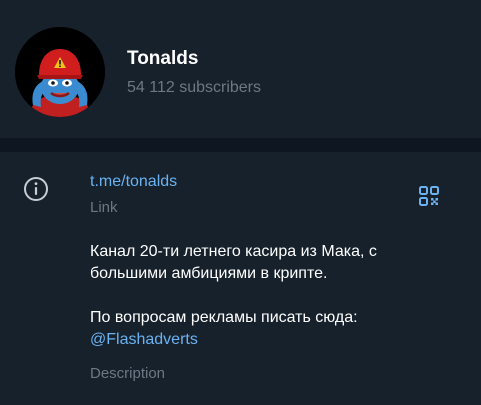  I want to click on description-line: @Flashadverts, so click(275, 340).